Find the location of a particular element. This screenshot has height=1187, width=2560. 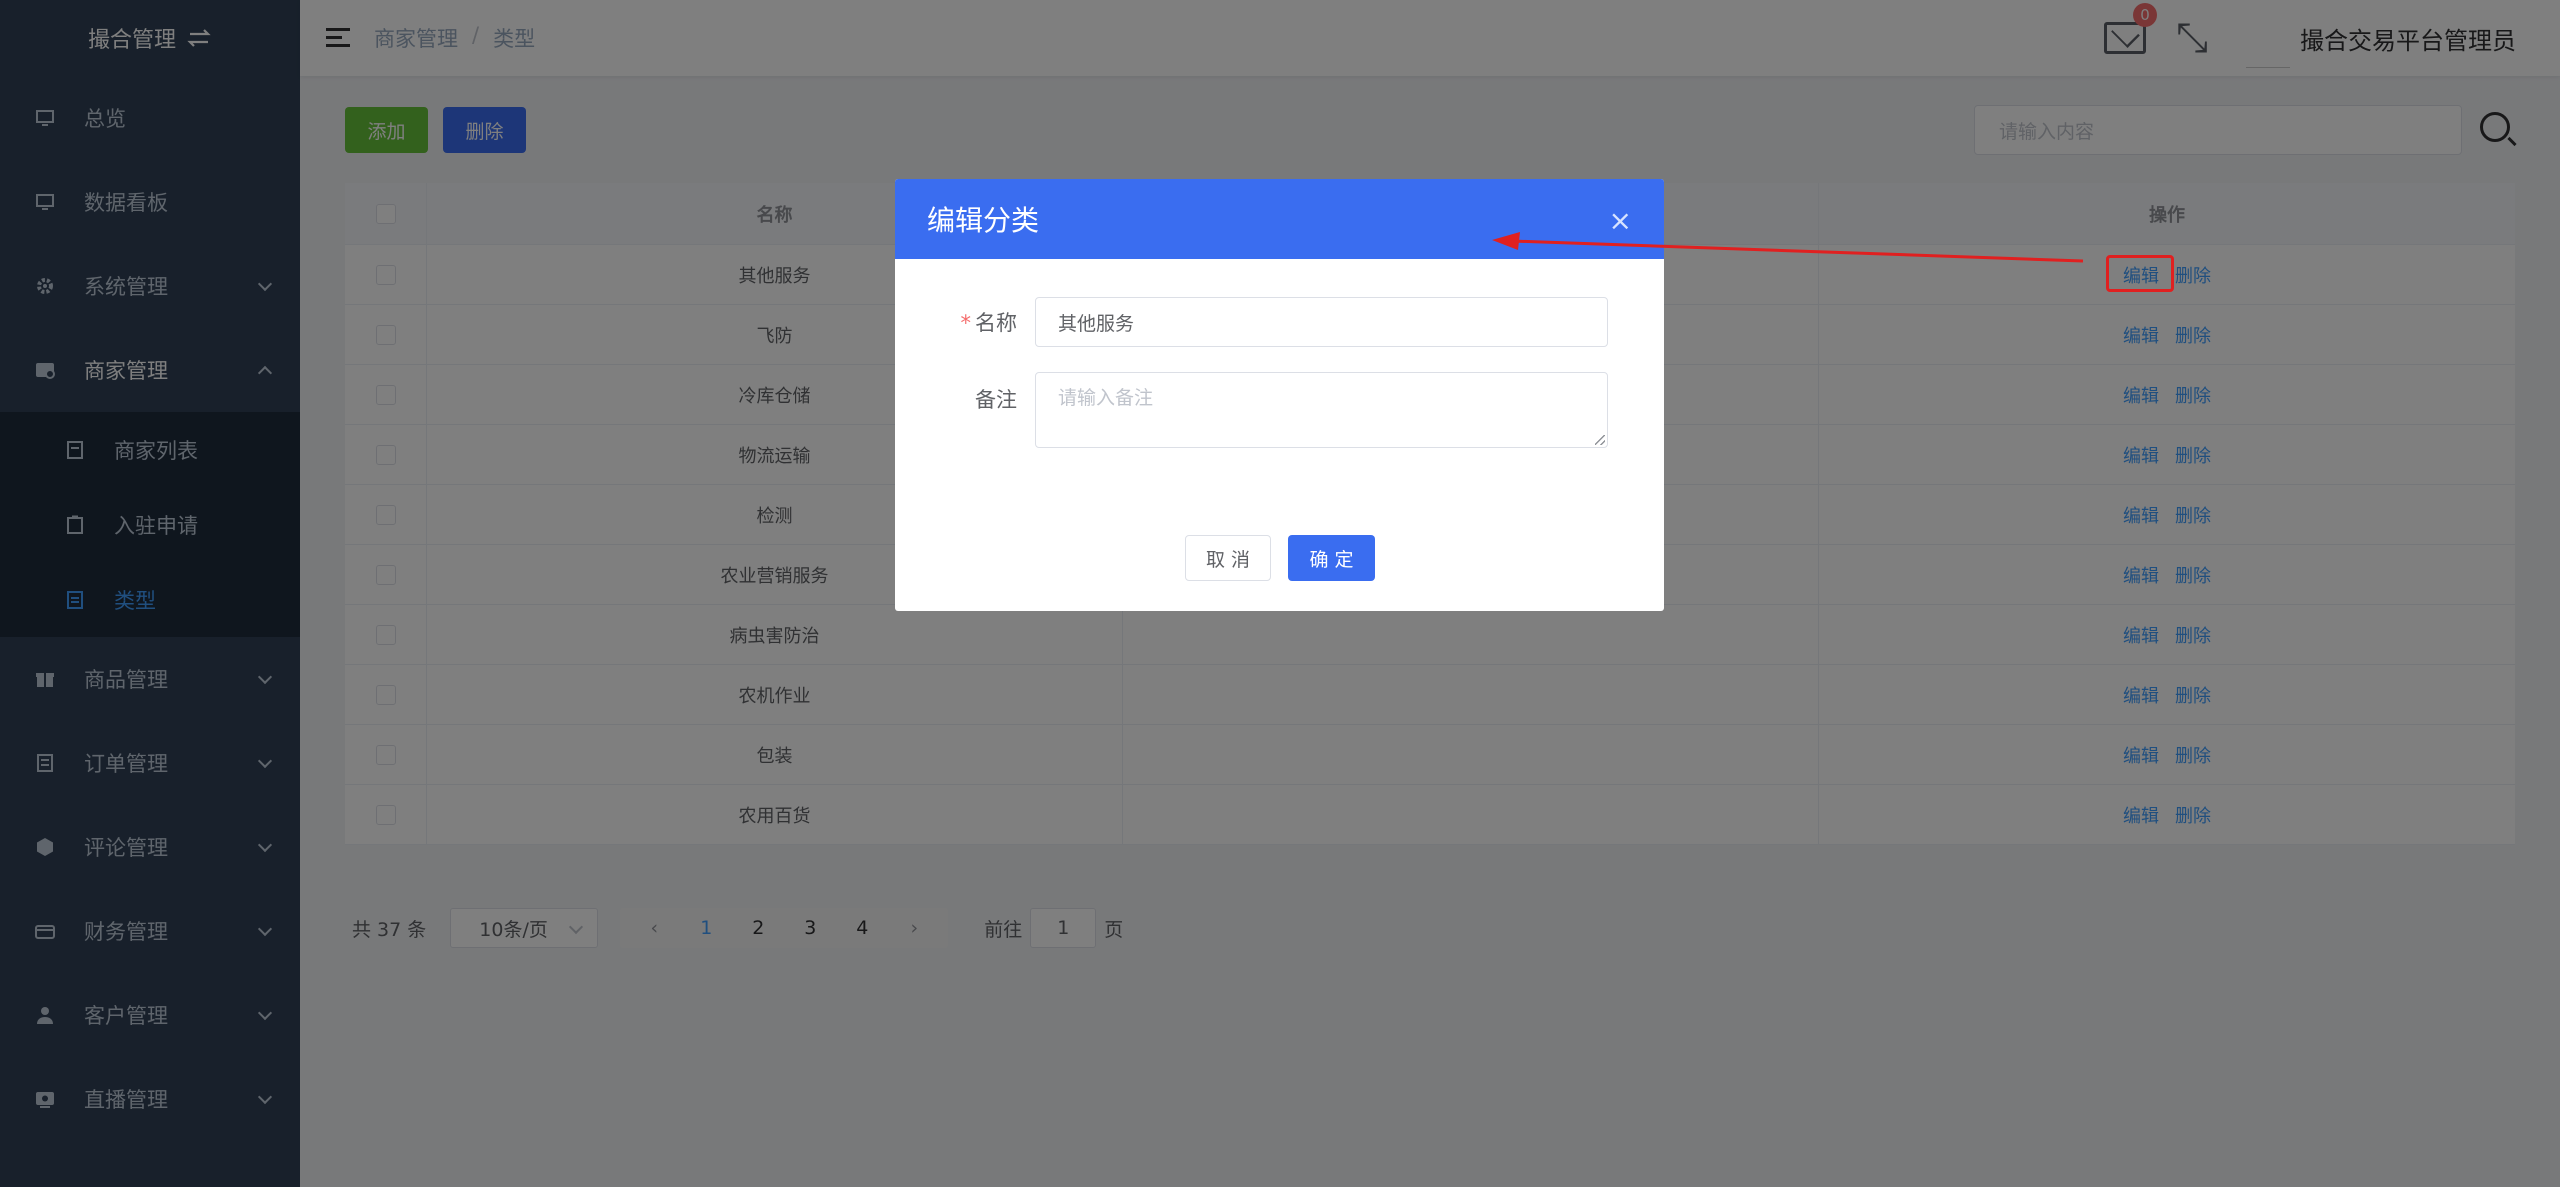

required-mark: * is located at coordinates (966, 323).